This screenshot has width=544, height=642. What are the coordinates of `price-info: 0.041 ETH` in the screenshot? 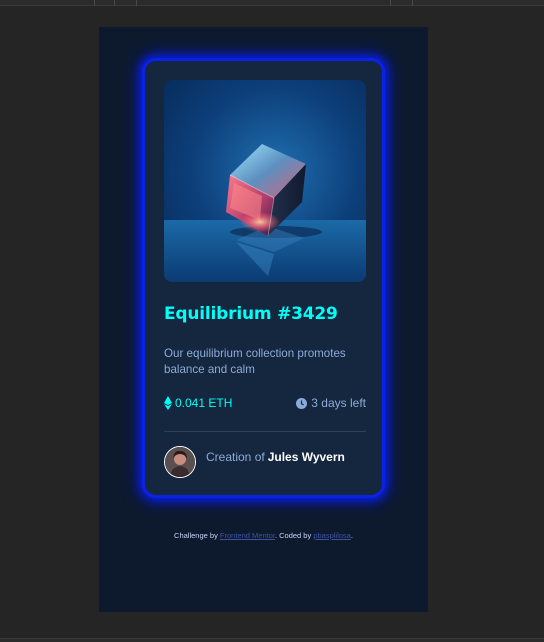 It's located at (198, 403).